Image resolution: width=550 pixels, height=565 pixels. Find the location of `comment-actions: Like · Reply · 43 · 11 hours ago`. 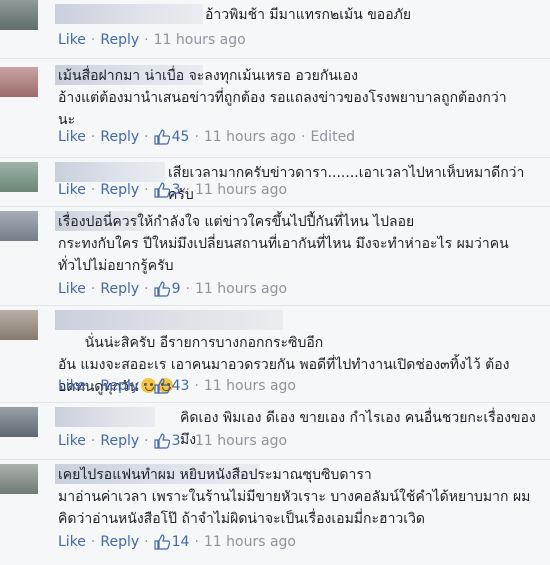

comment-actions: Like · Reply · 43 · 11 hours ago is located at coordinates (177, 386).